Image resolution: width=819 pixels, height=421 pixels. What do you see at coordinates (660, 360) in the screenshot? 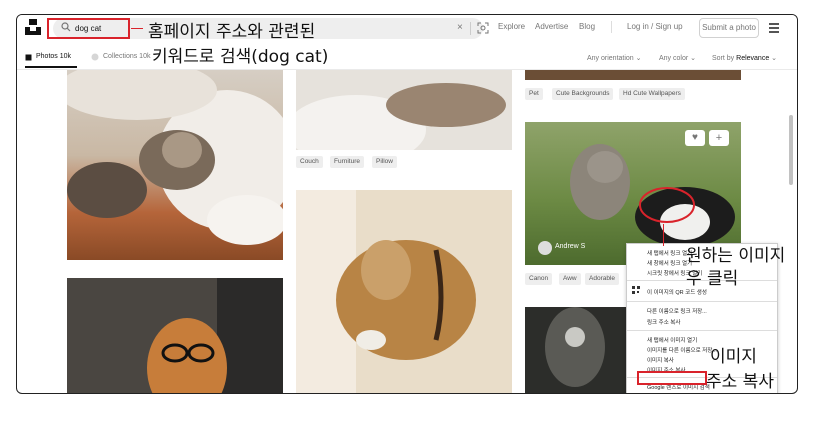
I see `menu-item-copy-image: 이미지 복사` at bounding box center [660, 360].